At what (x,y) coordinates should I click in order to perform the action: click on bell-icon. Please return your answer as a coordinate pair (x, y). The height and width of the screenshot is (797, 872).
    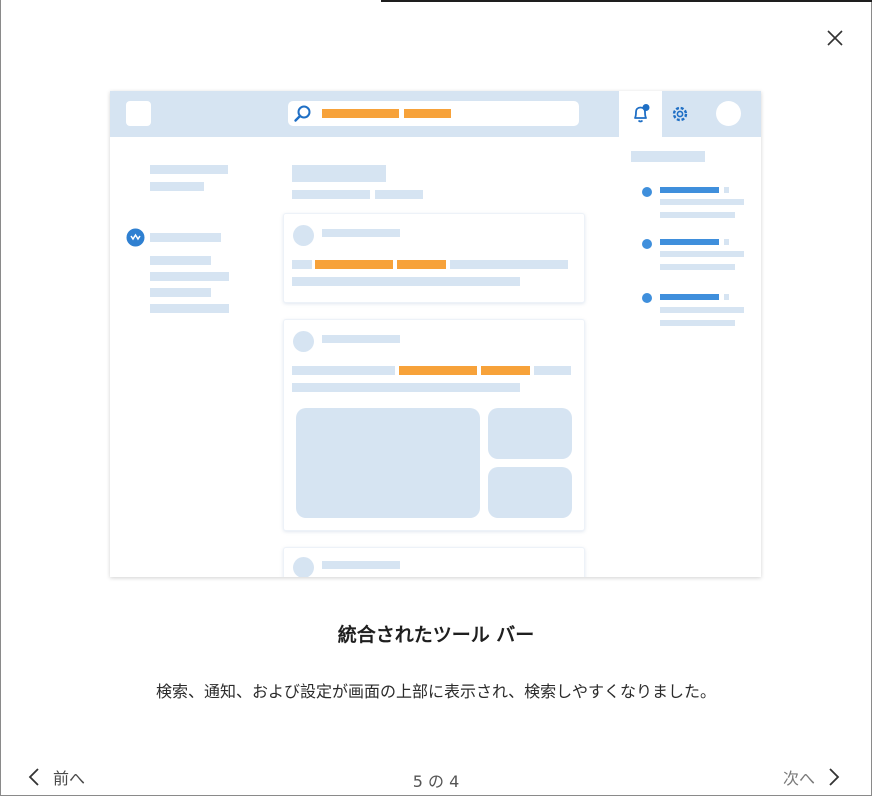
    Looking at the image, I should click on (642, 113).